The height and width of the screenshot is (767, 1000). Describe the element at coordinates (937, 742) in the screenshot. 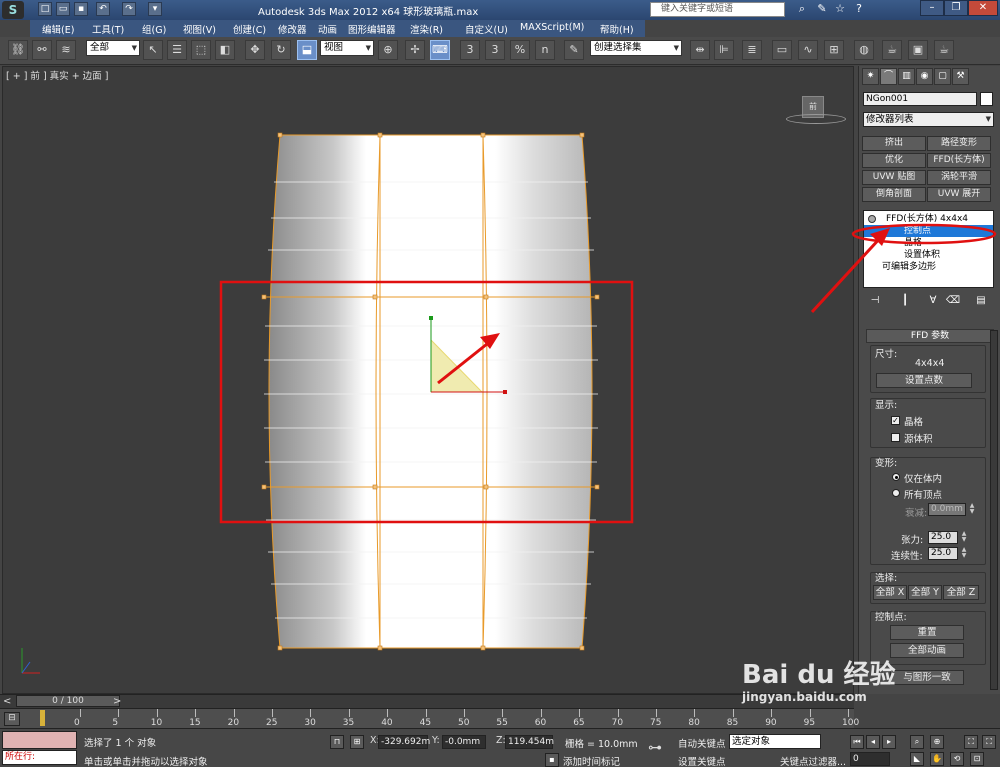

I see `zoom-all-icon: ⊕` at that location.